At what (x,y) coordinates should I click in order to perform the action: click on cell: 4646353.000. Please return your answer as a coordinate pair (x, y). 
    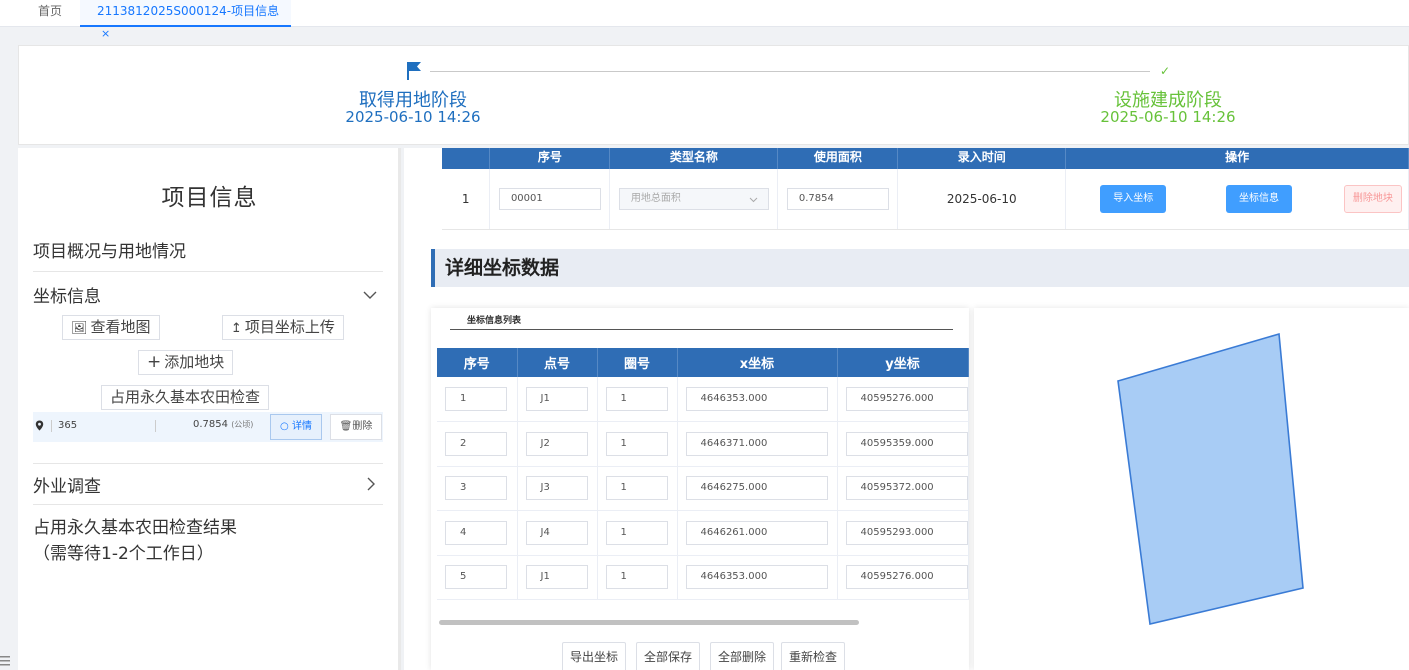
    Looking at the image, I should click on (757, 399).